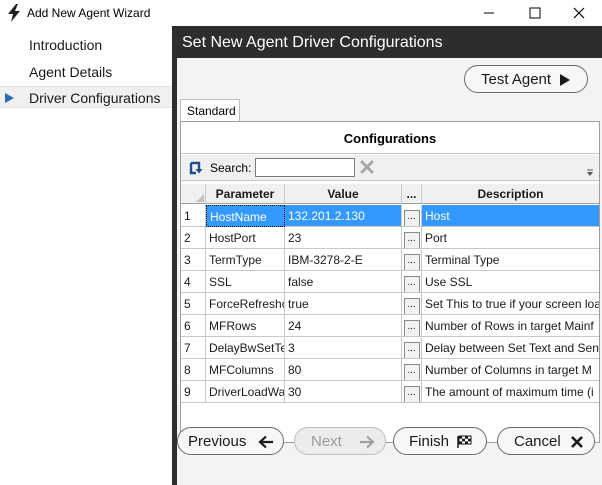 Image resolution: width=602 pixels, height=485 pixels. I want to click on parameter-cell: DelayBwSetTe, so click(245, 348).